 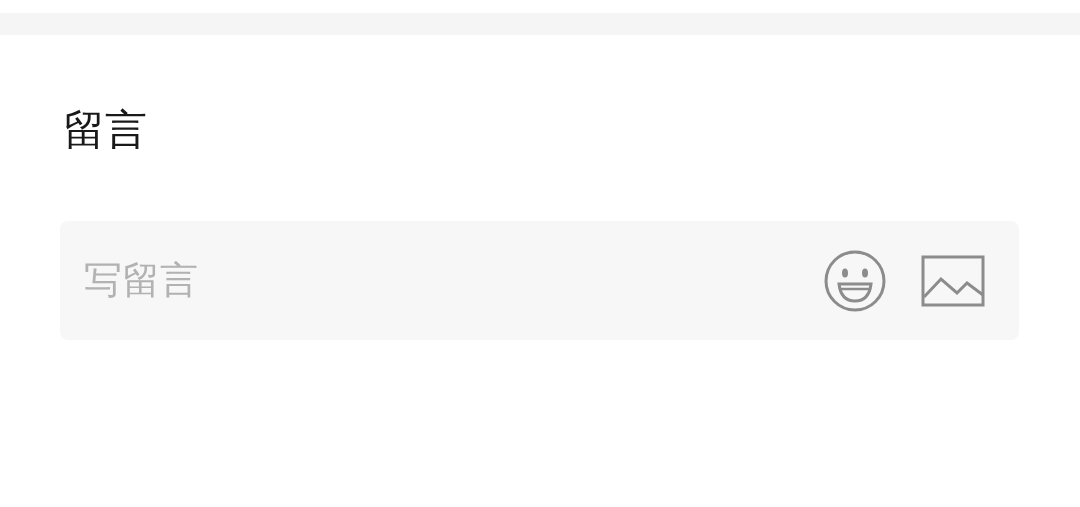 I want to click on image-icon, so click(x=953, y=280).